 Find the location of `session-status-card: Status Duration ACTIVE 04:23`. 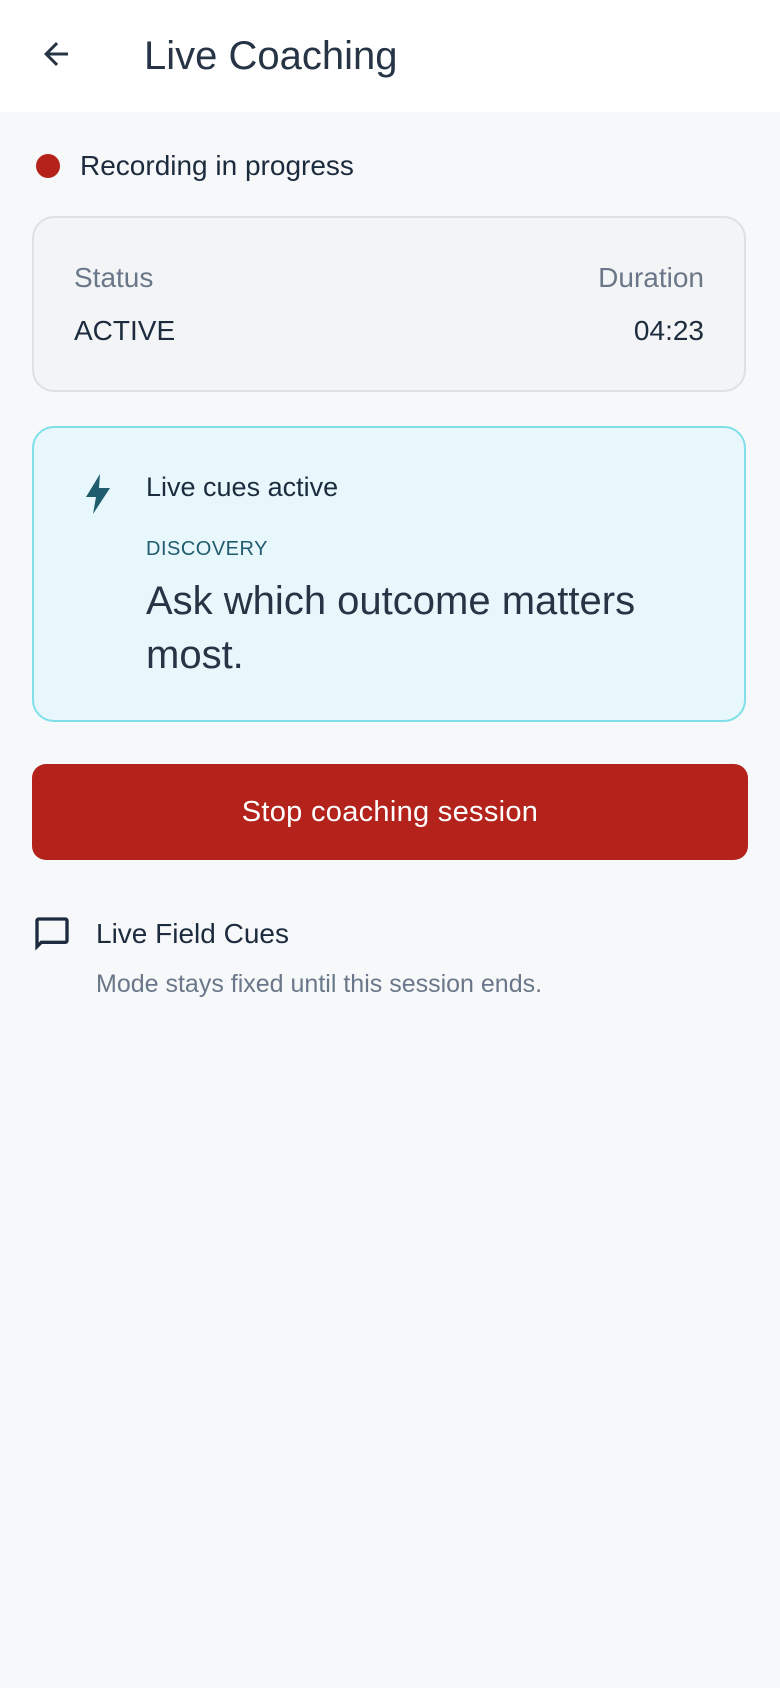

session-status-card: Status Duration ACTIVE 04:23 is located at coordinates (389, 304).